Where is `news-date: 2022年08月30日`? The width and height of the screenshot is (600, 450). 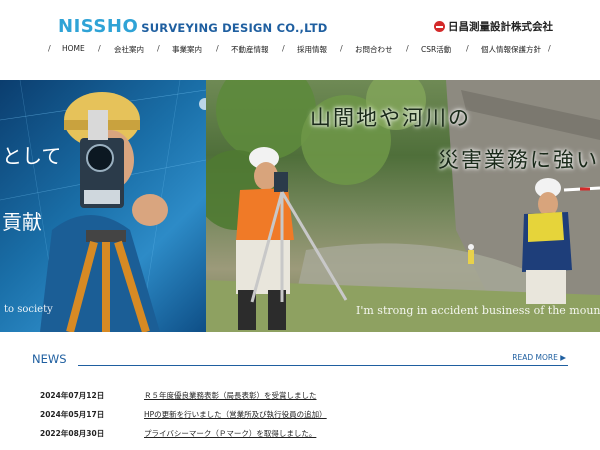 news-date: 2022年08月30日 is located at coordinates (72, 433).